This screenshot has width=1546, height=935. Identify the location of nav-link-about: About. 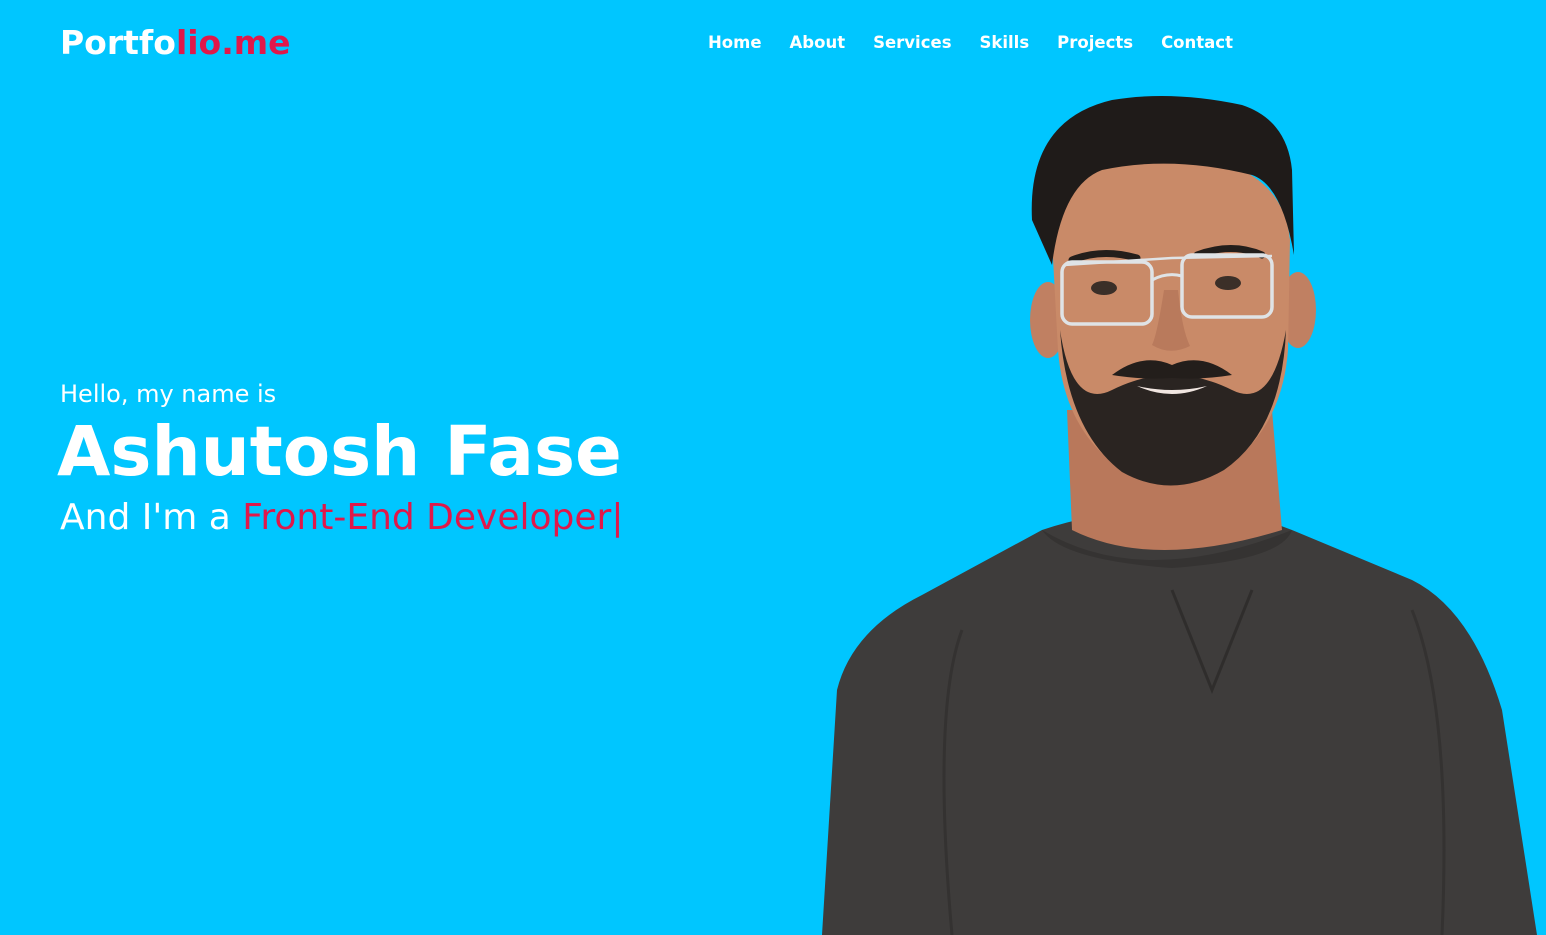
(818, 43).